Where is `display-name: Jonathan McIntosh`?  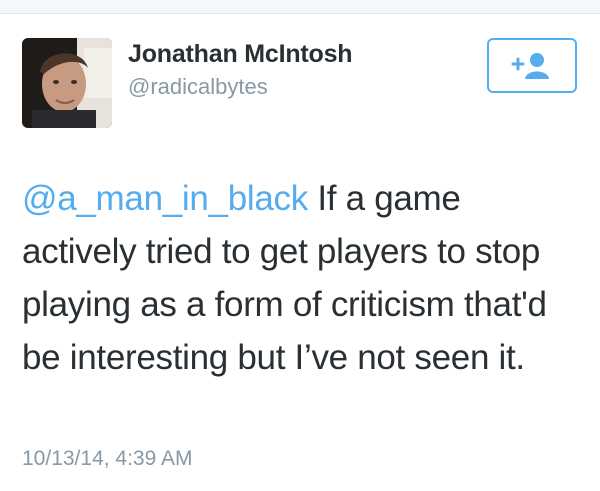
display-name: Jonathan McIntosh is located at coordinates (240, 54).